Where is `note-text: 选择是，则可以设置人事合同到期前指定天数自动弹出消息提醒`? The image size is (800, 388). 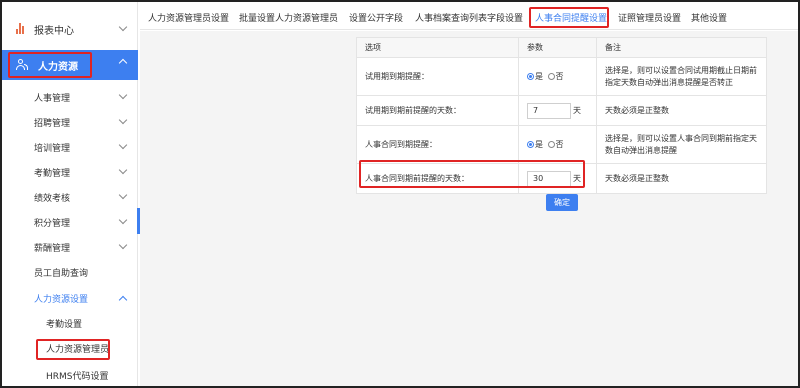 note-text: 选择是，则可以设置人事合同到期前指定天数自动弹出消息提醒 is located at coordinates (681, 144).